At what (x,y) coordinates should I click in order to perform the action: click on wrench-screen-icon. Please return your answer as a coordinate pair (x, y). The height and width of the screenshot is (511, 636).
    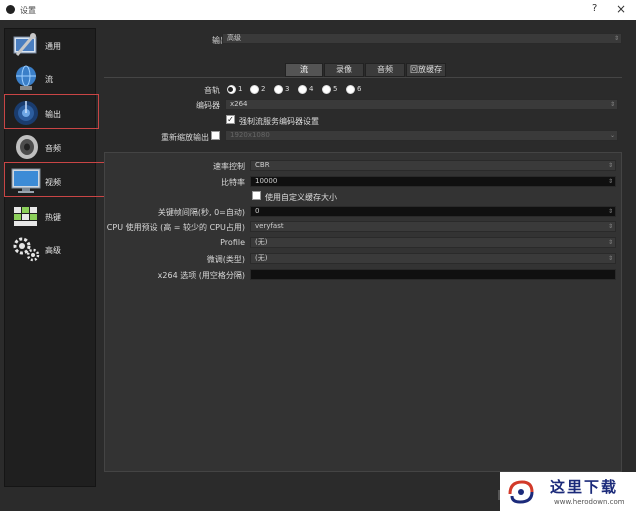
    Looking at the image, I should click on (25, 44).